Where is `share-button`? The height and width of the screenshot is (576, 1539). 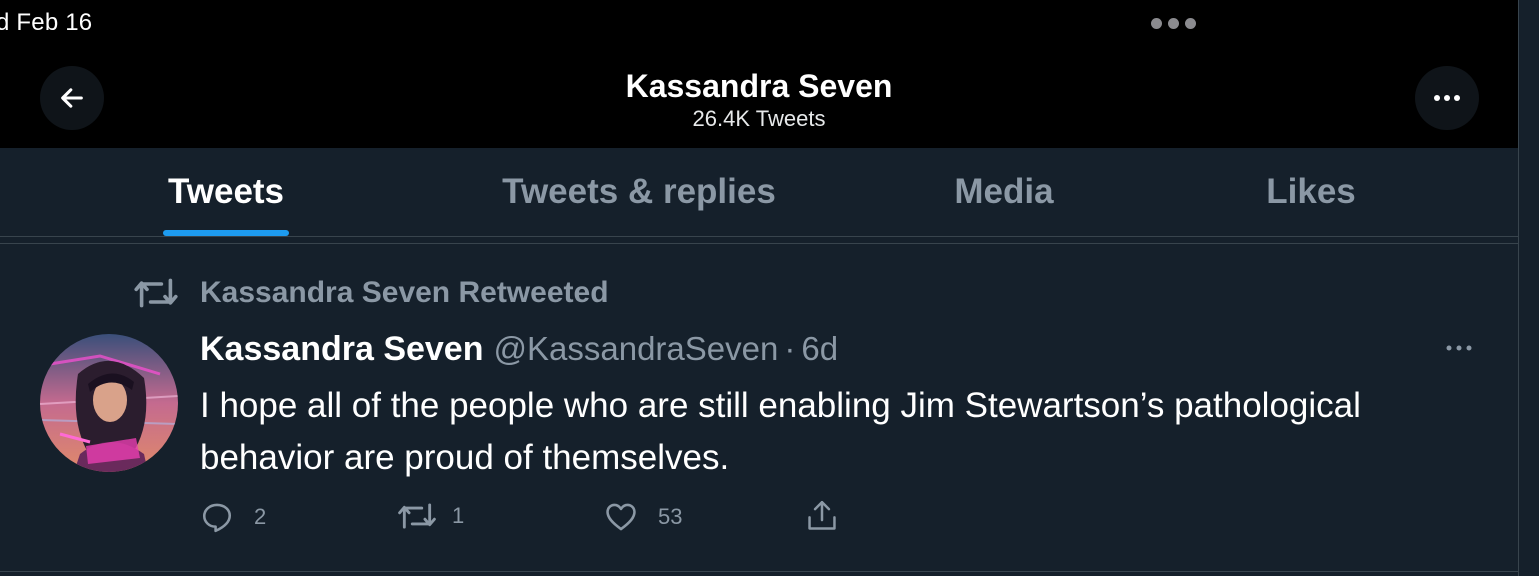 share-button is located at coordinates (822, 516).